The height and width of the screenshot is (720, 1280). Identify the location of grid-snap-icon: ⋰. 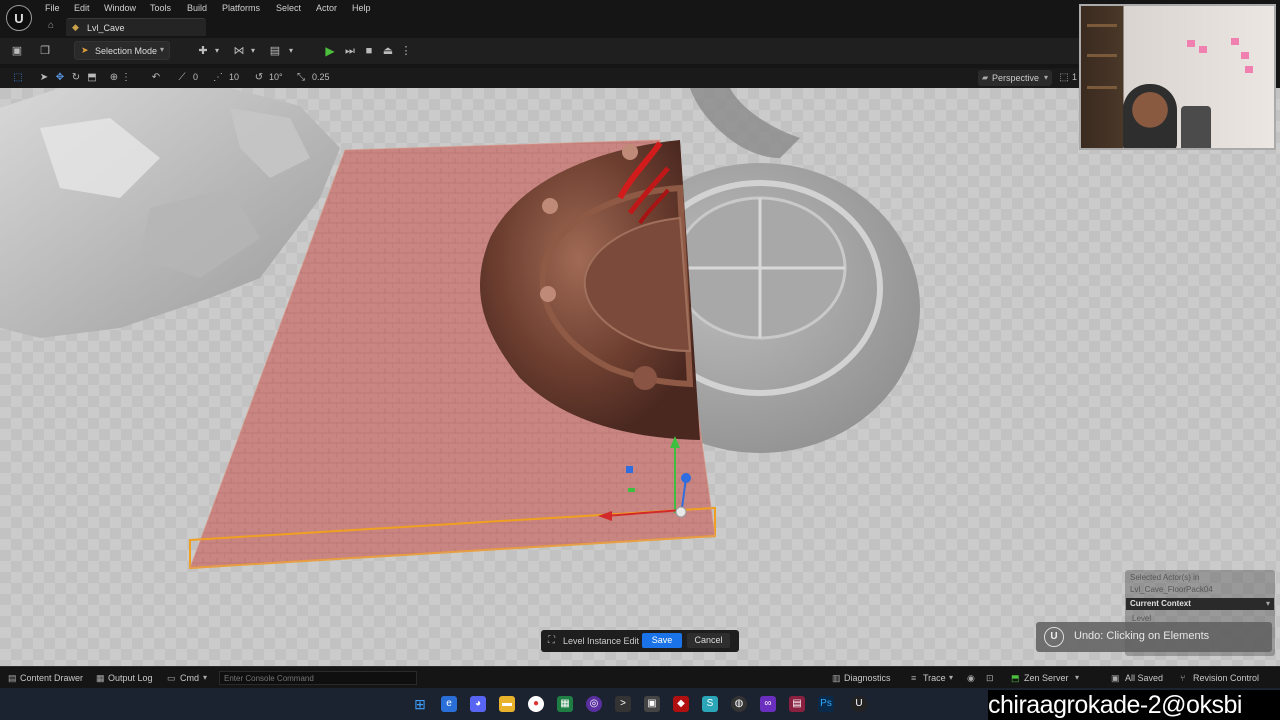
(218, 78).